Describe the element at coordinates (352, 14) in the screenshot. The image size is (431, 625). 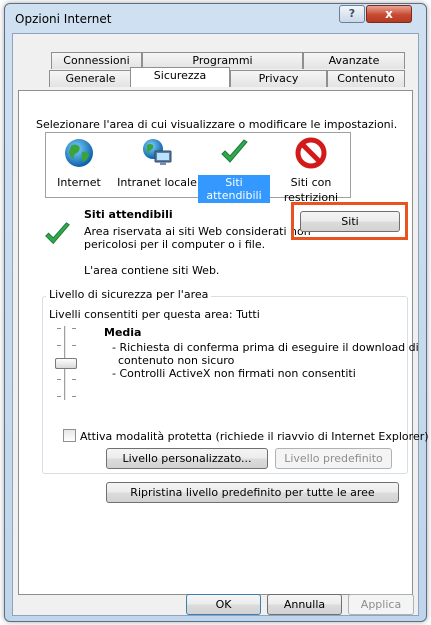
I see `help-button: ?` at that location.